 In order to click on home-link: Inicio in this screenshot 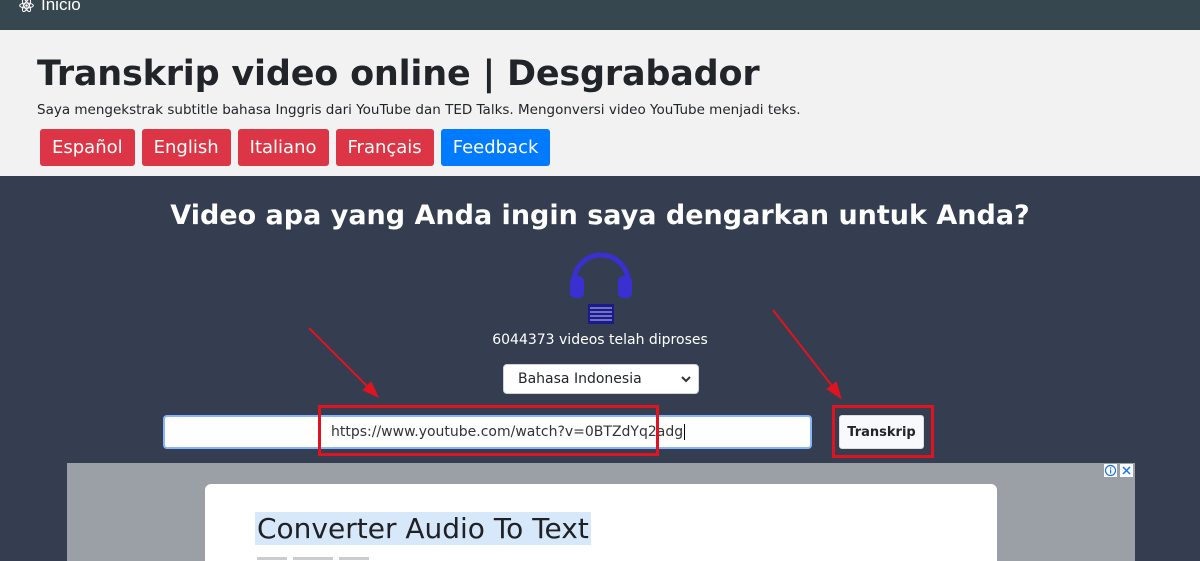, I will do `click(49, 7)`.